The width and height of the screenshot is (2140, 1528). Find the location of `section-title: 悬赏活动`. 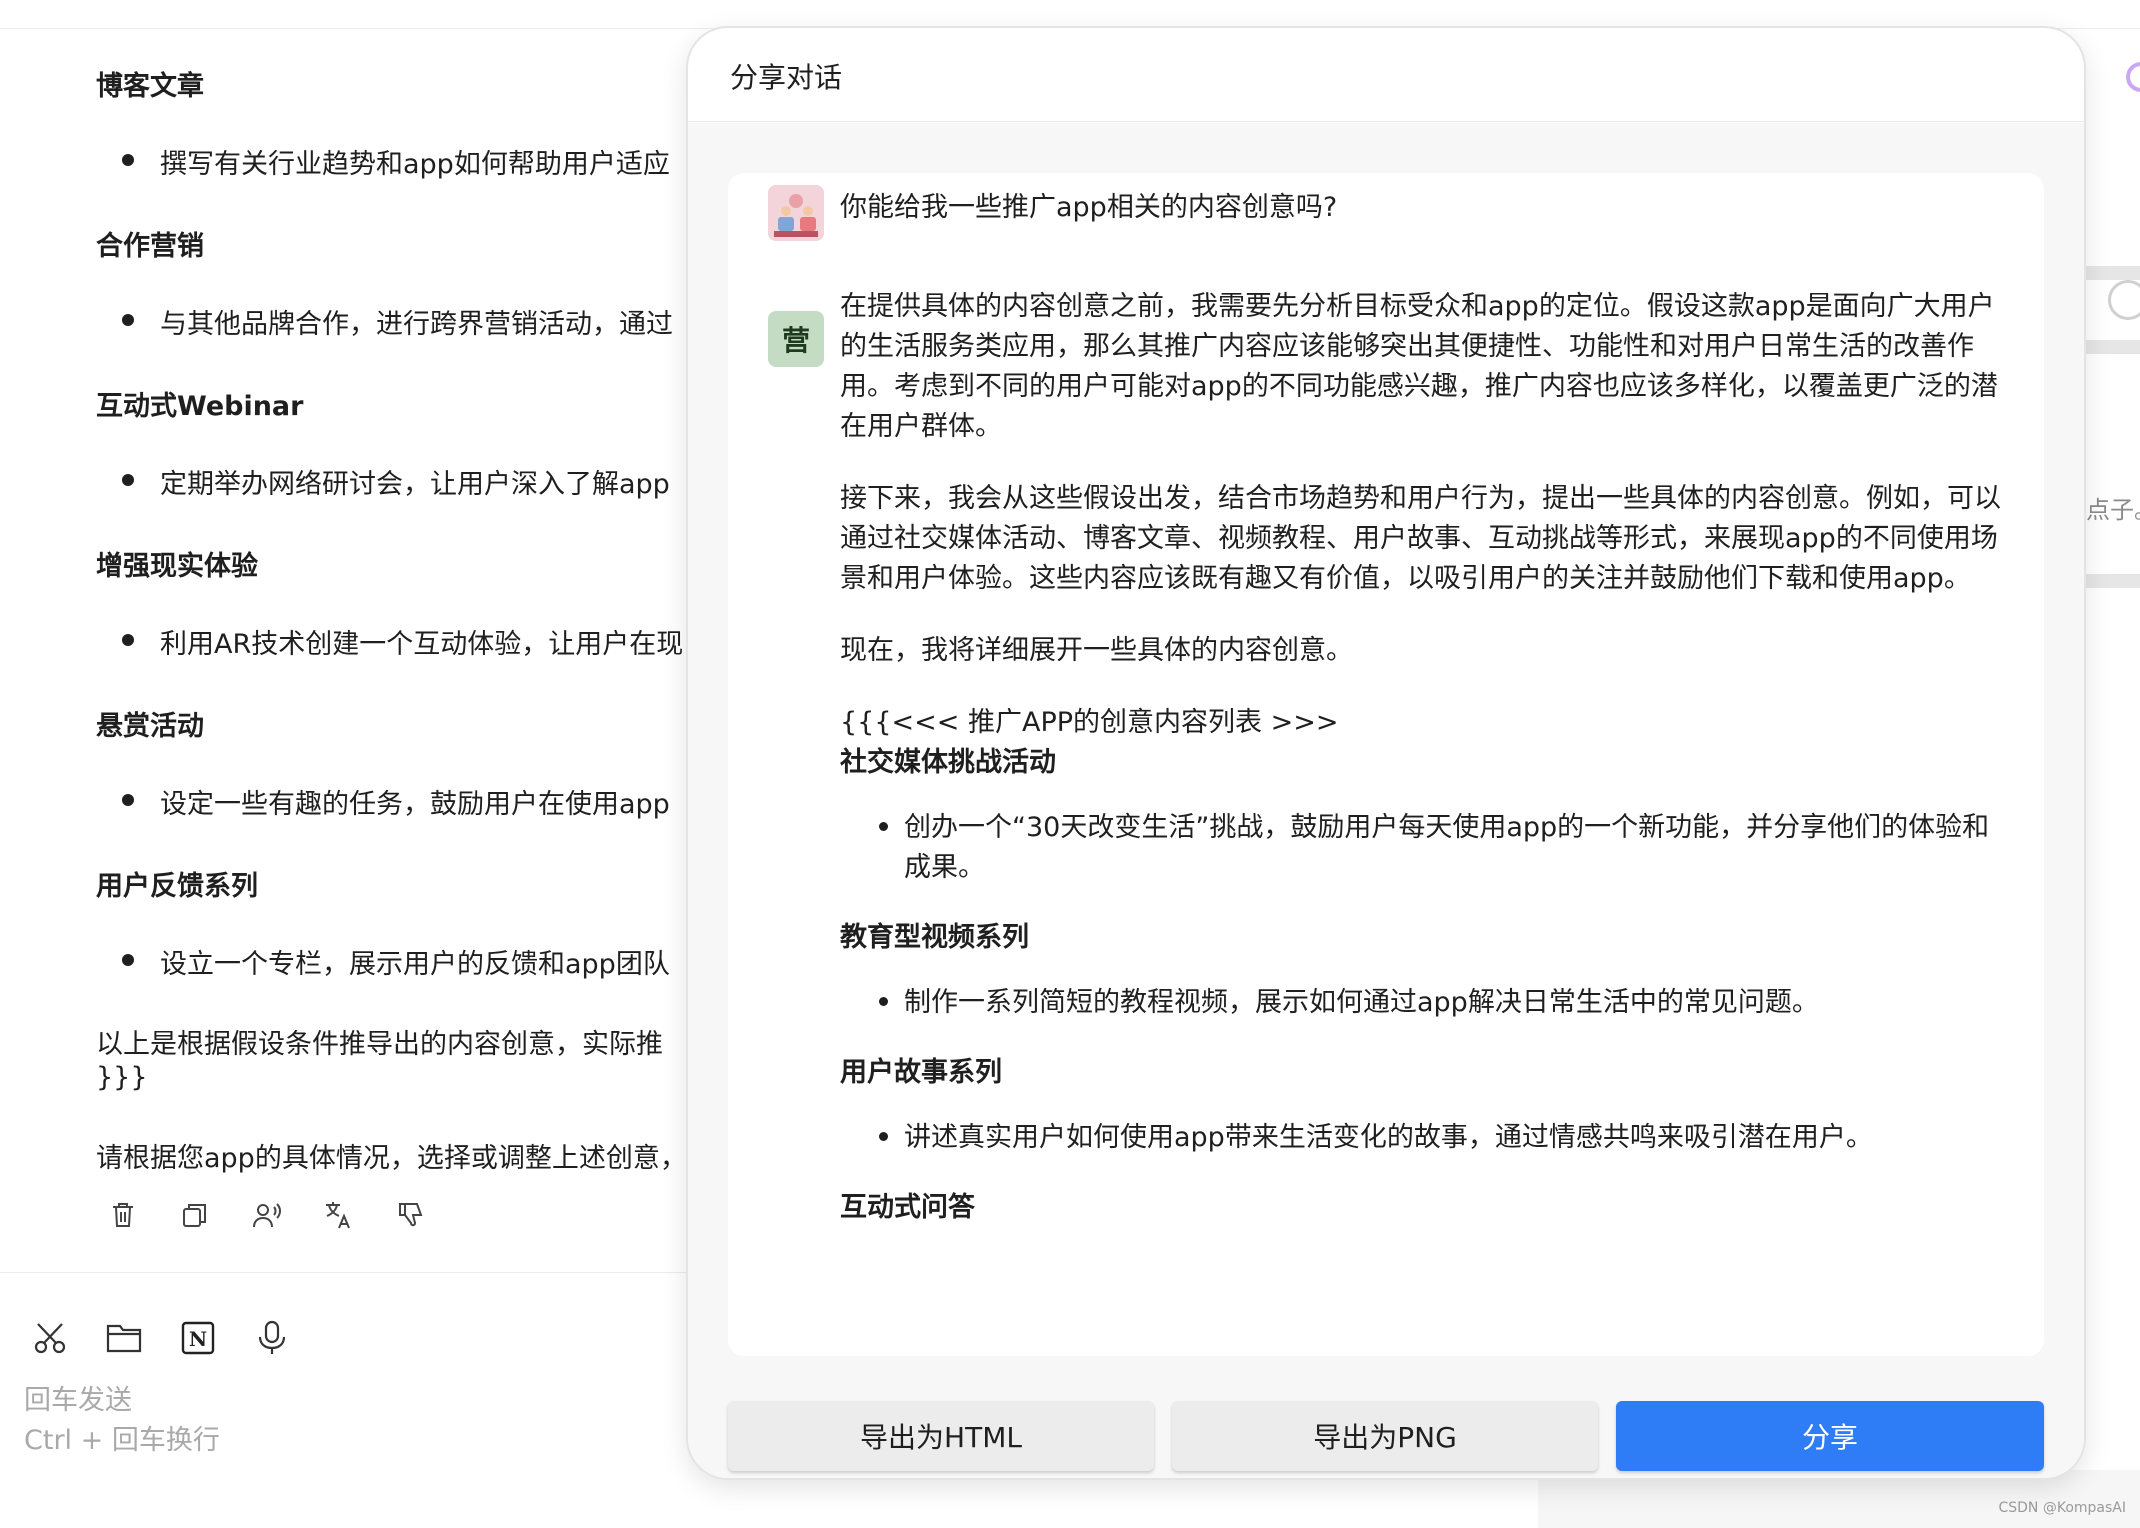

section-title: 悬赏活动 is located at coordinates (150, 726).